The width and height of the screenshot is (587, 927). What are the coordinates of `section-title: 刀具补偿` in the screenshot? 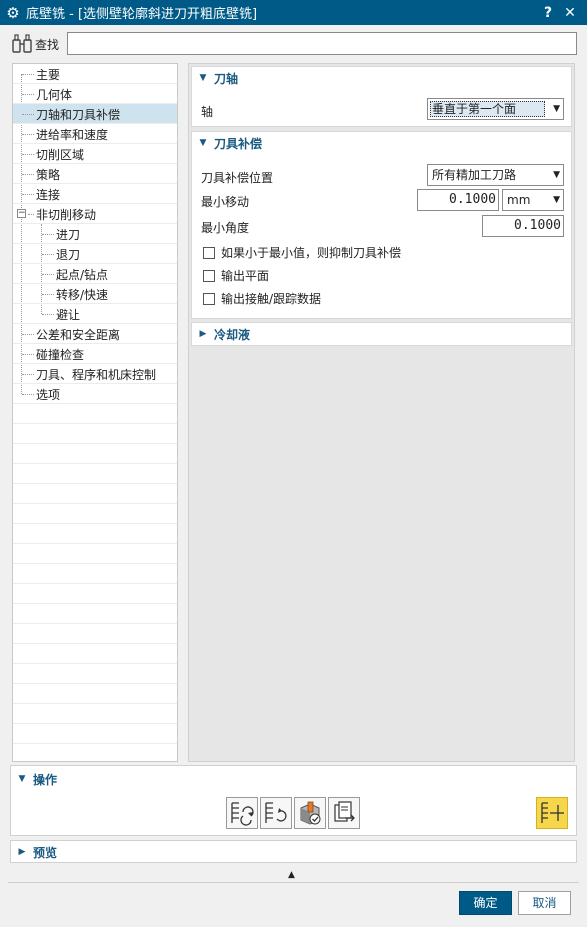 It's located at (238, 143).